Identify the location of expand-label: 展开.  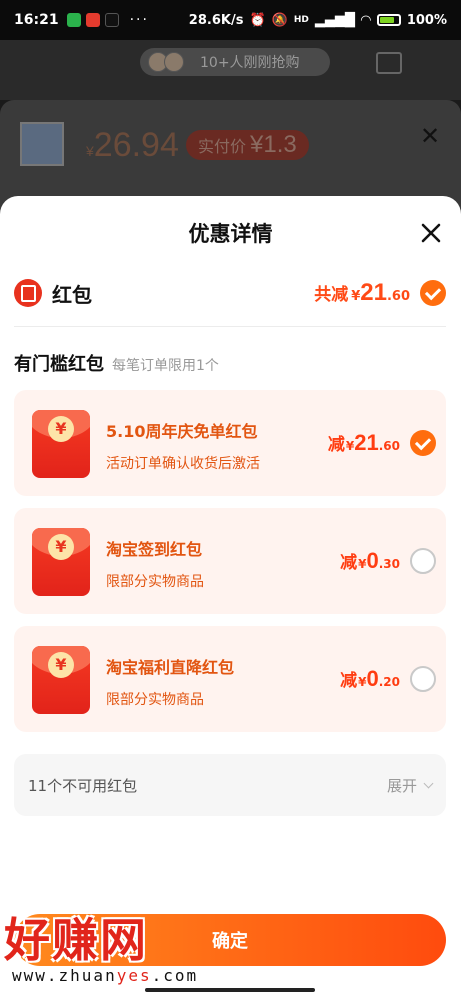
(401, 785).